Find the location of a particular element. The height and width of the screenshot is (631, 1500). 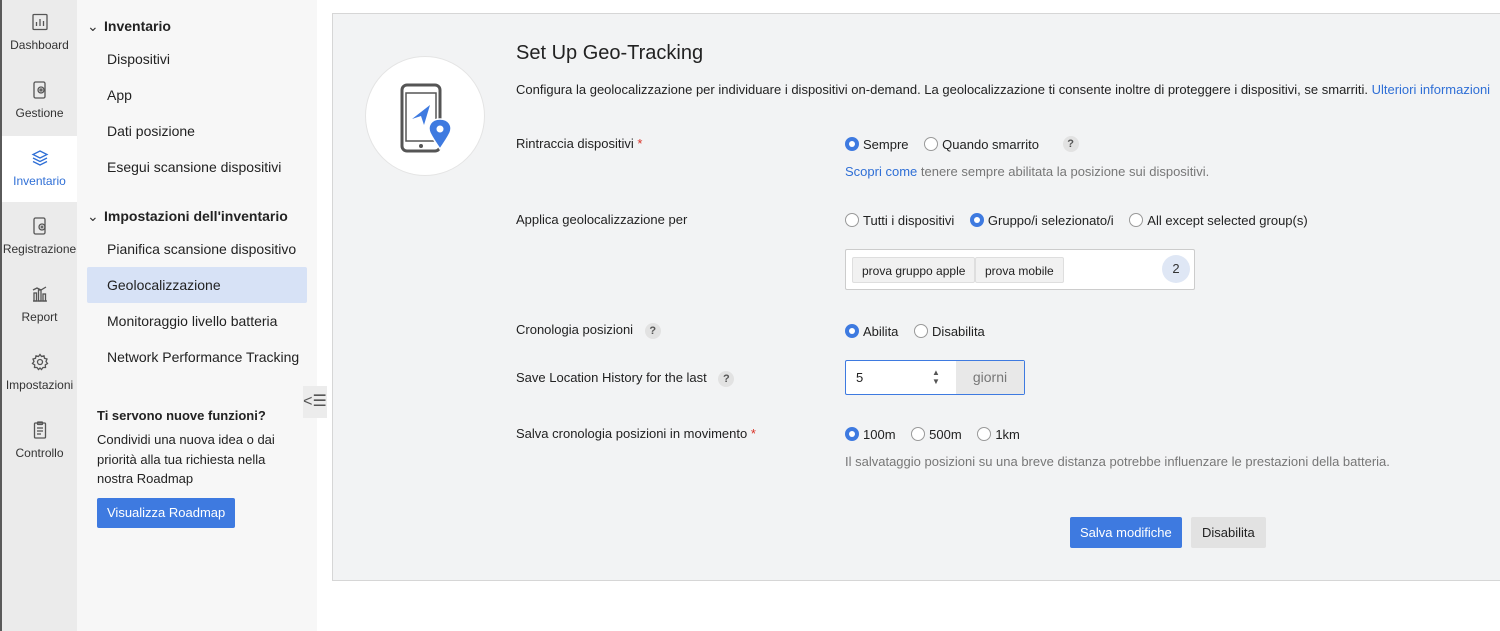

disable-button: Disabilita is located at coordinates (1228, 532).